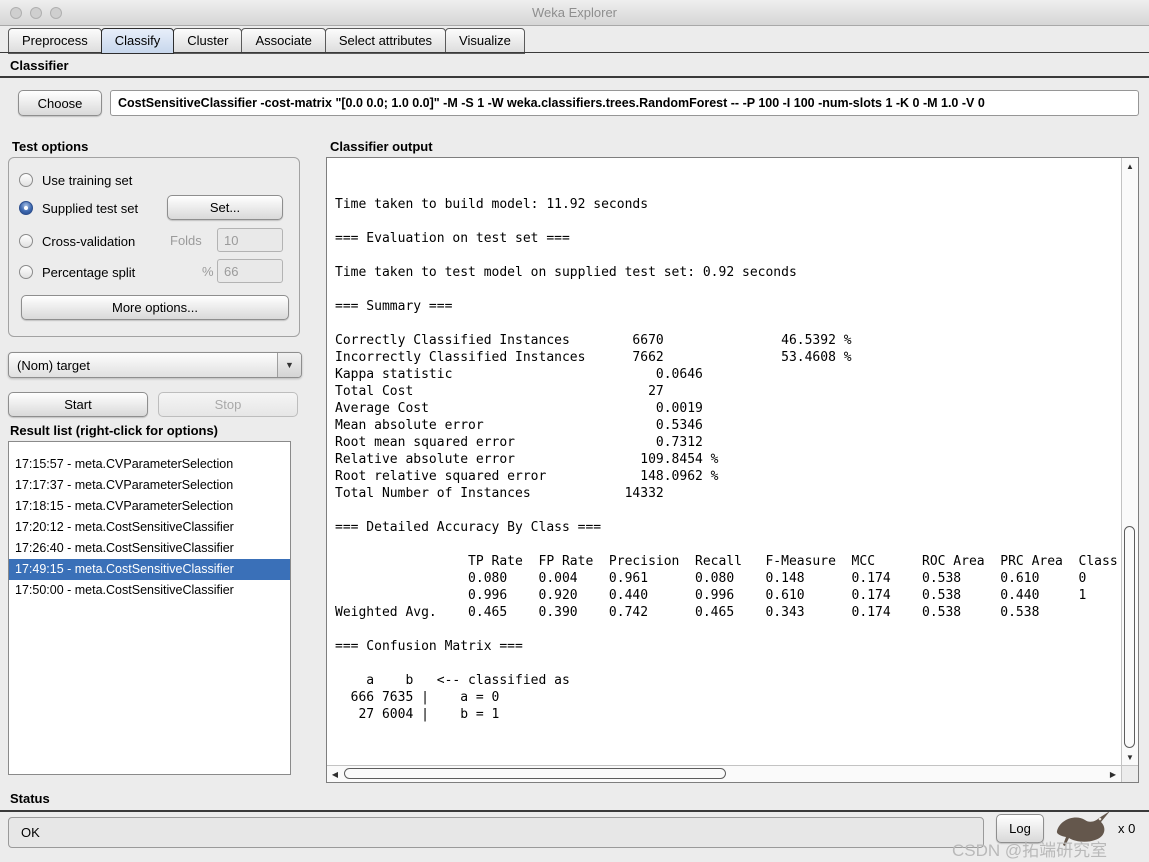  I want to click on window-title: Weka Explorer, so click(574, 12).